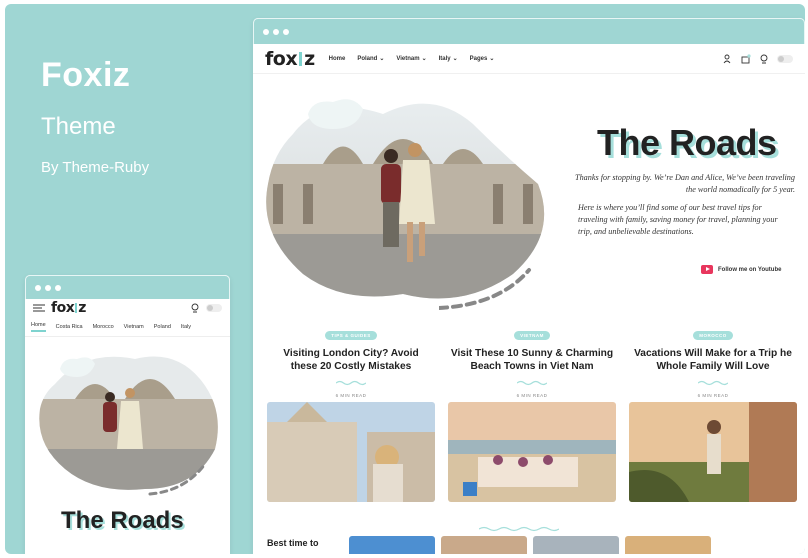  I want to click on tab-home: Home, so click(38, 327).